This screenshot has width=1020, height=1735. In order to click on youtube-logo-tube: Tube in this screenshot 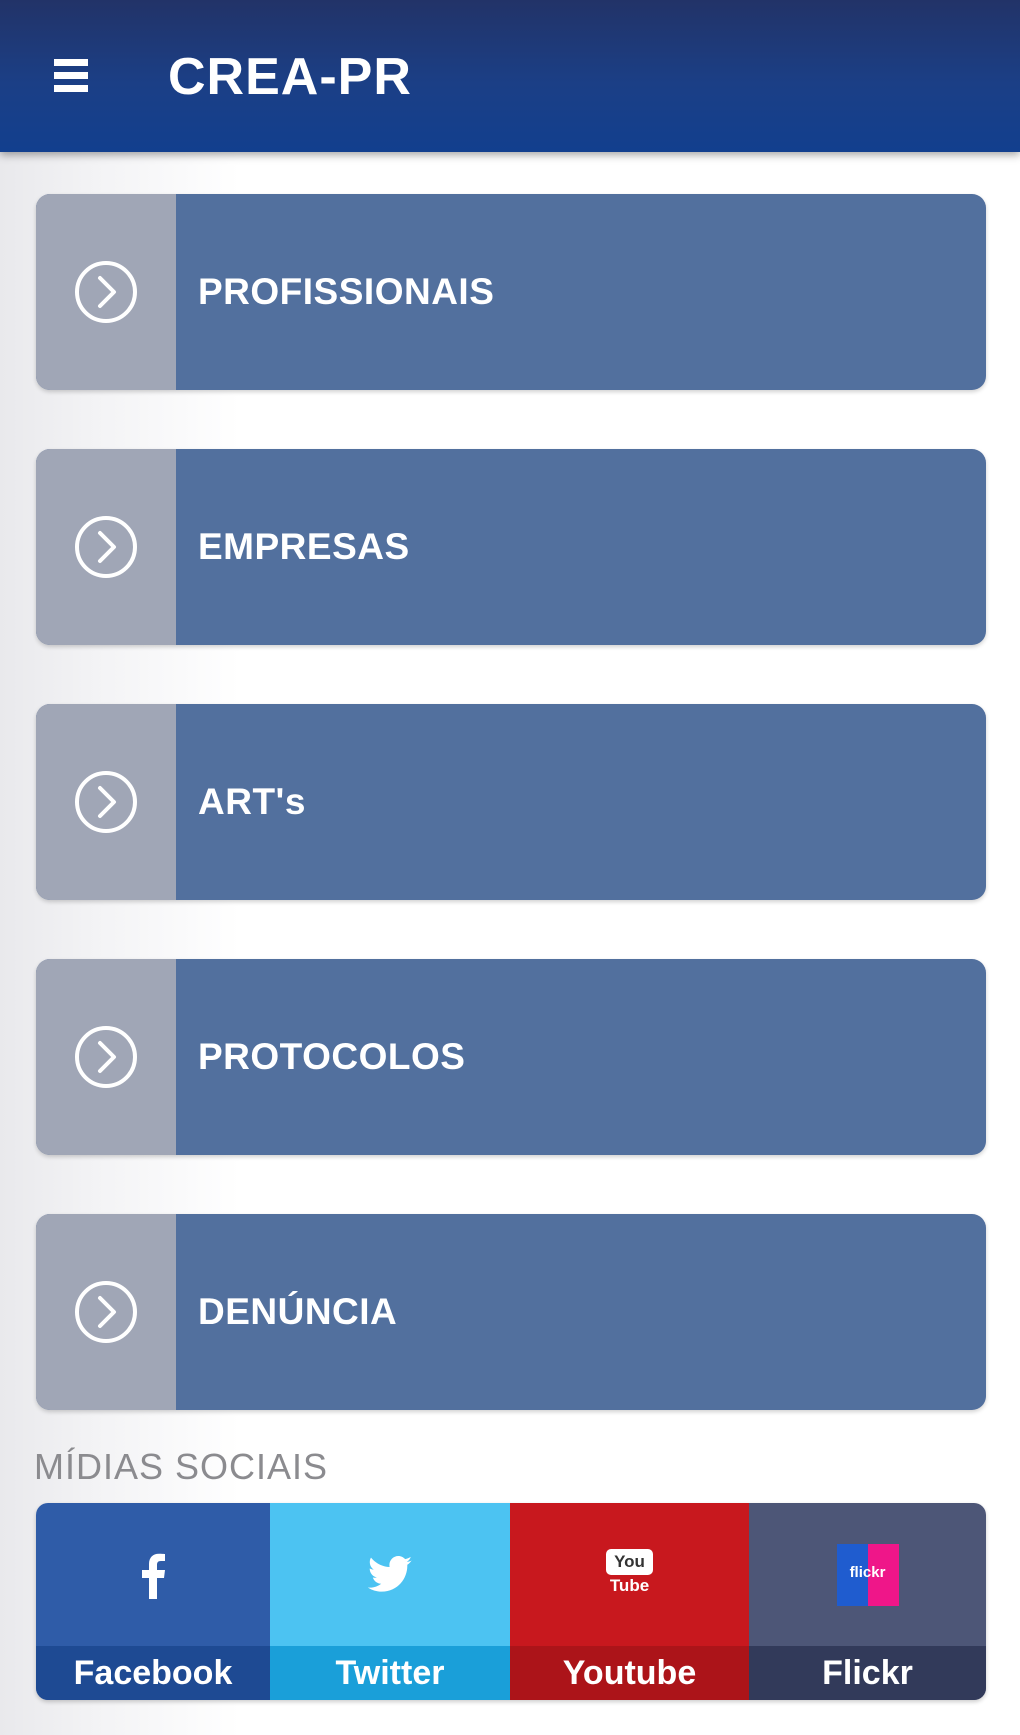, I will do `click(629, 1585)`.